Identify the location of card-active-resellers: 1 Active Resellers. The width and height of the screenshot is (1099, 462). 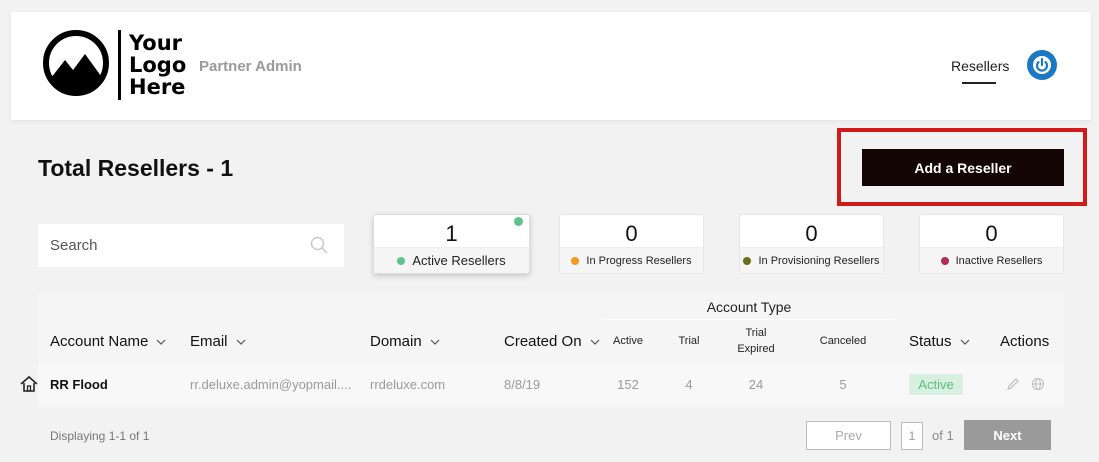
(451, 244).